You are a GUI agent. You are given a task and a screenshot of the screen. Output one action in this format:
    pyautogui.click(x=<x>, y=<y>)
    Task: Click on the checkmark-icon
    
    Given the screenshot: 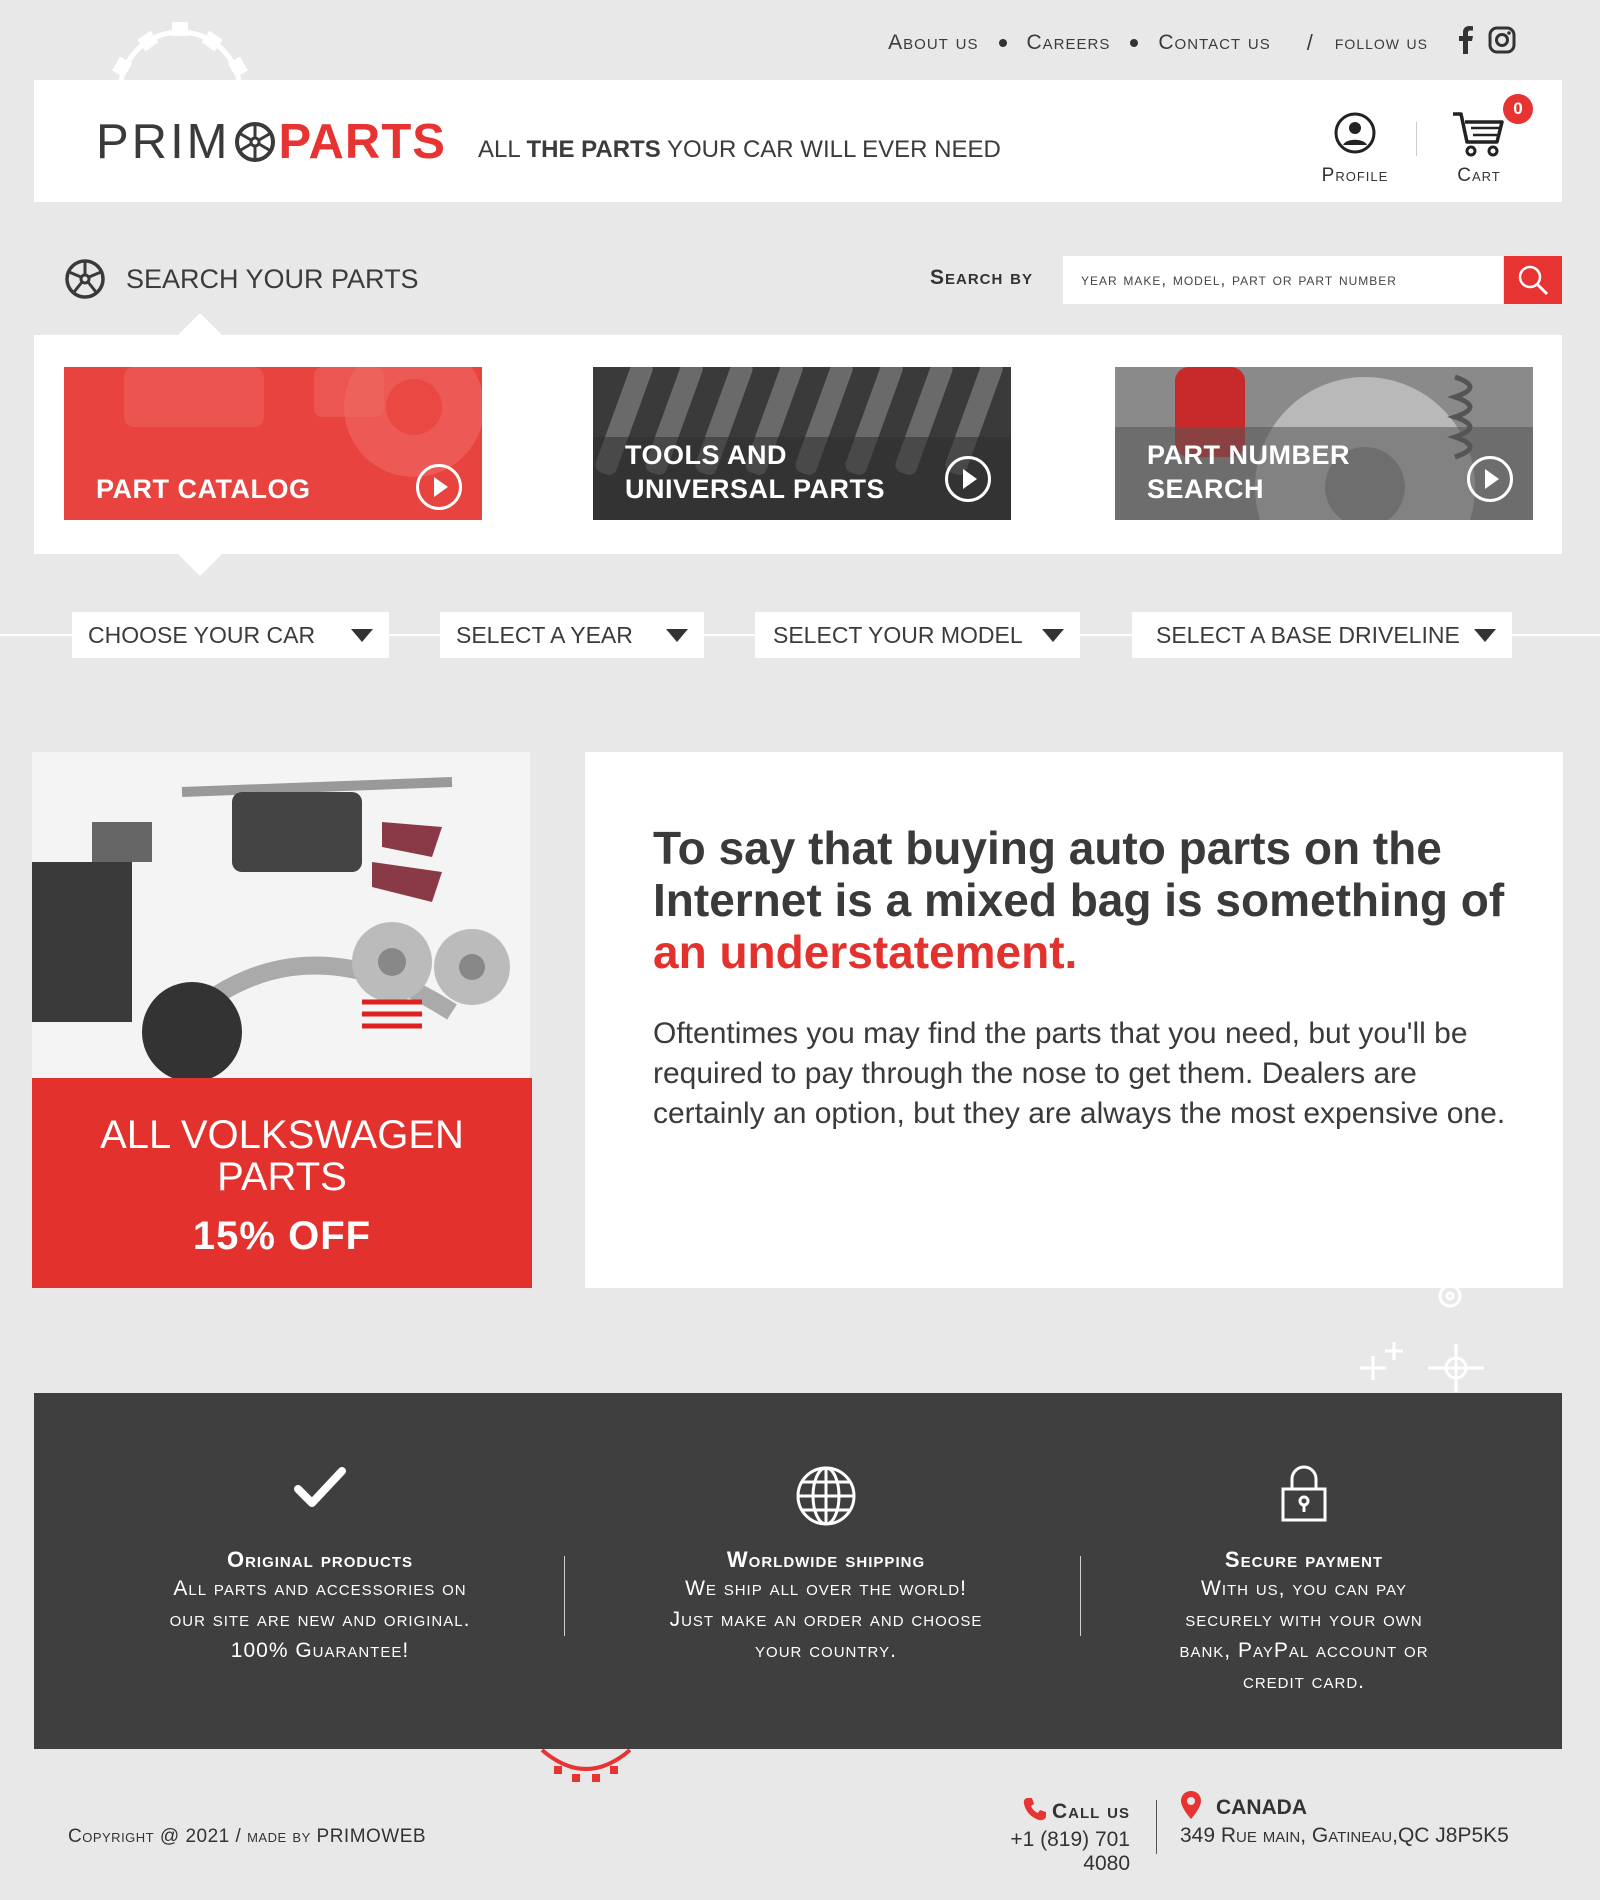 What is the action you would take?
    pyautogui.click(x=320, y=1487)
    